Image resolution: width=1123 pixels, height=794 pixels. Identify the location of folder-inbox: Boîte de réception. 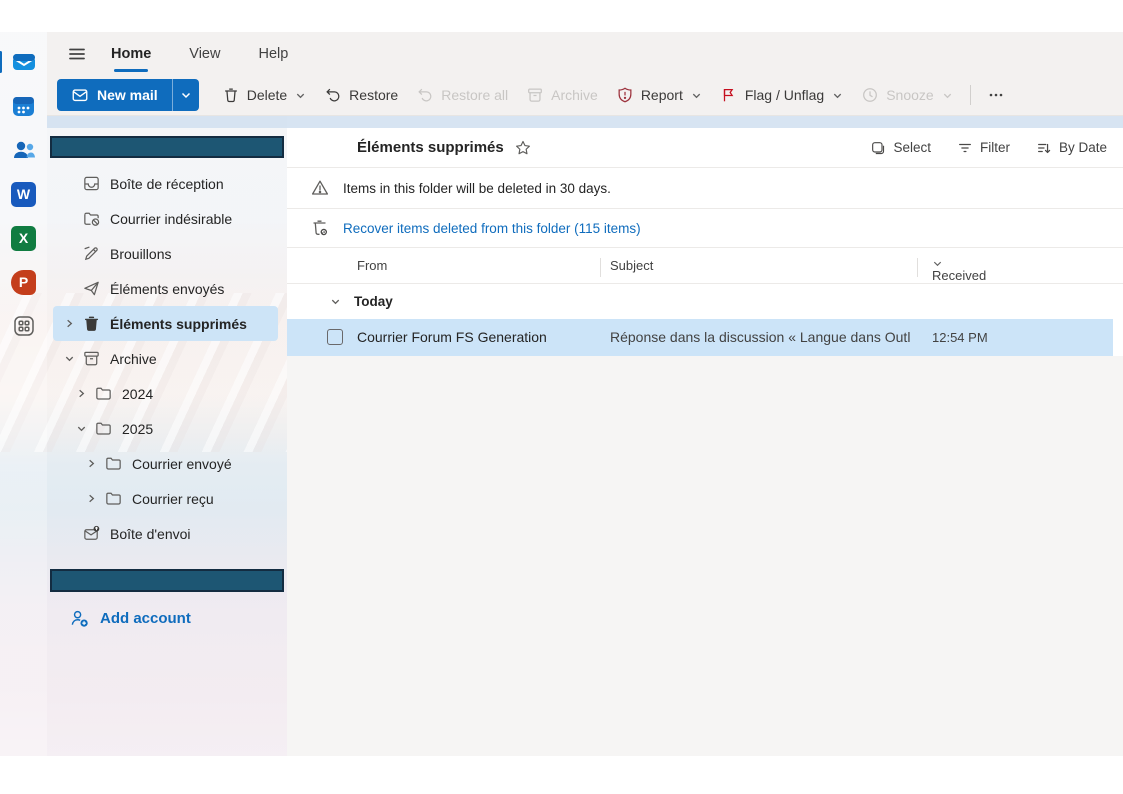
(165, 183).